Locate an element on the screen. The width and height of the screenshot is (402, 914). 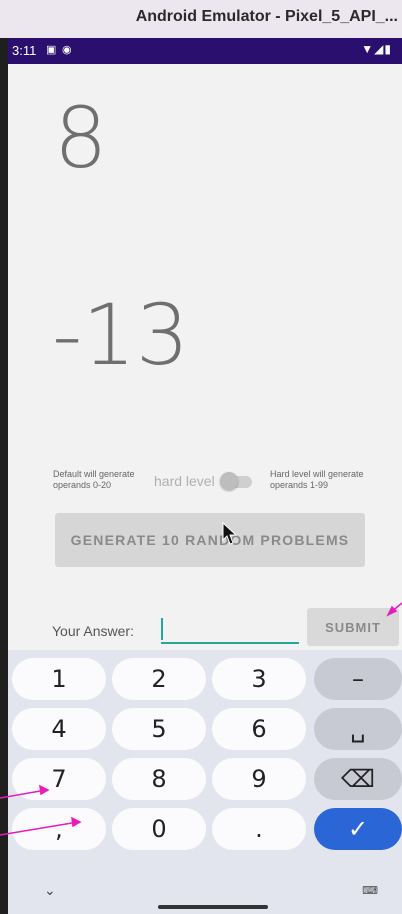
annotation-arrow-key7 is located at coordinates (23, 794).